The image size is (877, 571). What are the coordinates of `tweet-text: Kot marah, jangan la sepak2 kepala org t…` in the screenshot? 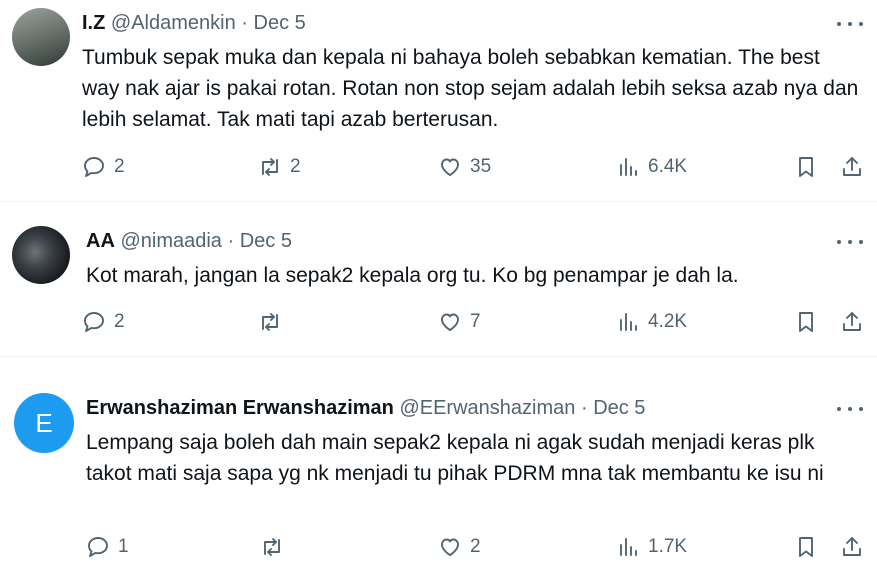 It's located at (412, 275).